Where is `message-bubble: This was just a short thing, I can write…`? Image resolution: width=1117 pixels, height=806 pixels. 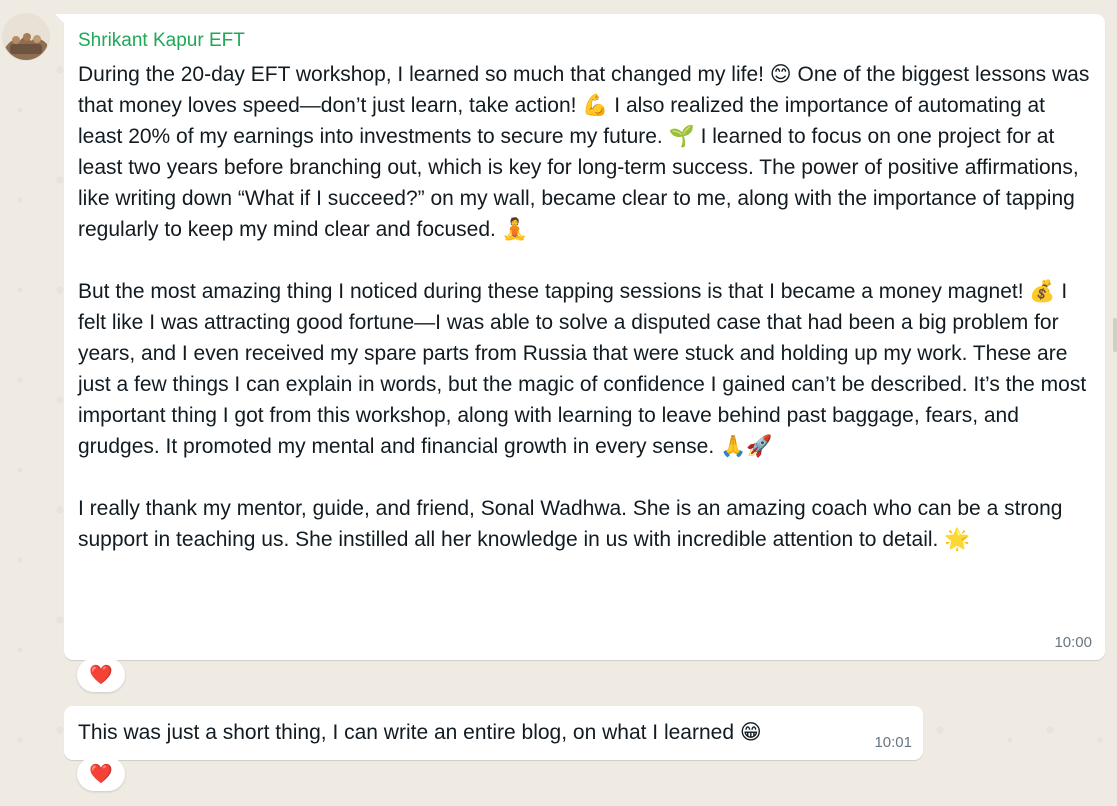
message-bubble: This was just a short thing, I can write… is located at coordinates (493, 733).